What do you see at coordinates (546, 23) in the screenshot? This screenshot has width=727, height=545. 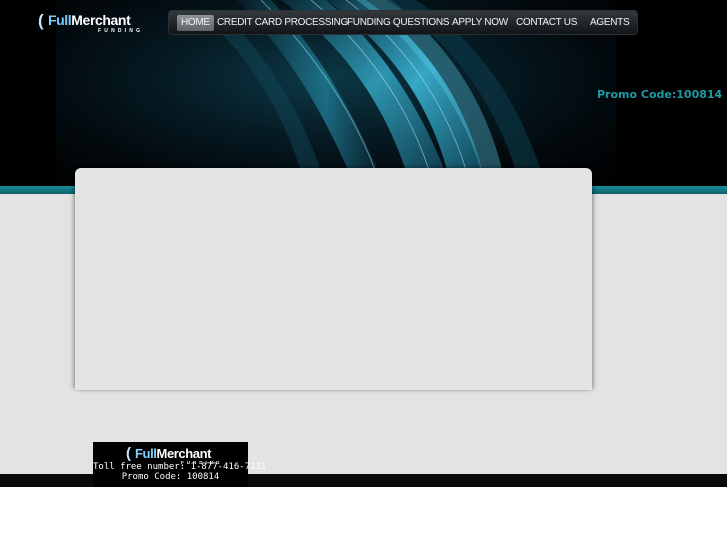 I see `nav-item-contact-us: CONTACT US` at bounding box center [546, 23].